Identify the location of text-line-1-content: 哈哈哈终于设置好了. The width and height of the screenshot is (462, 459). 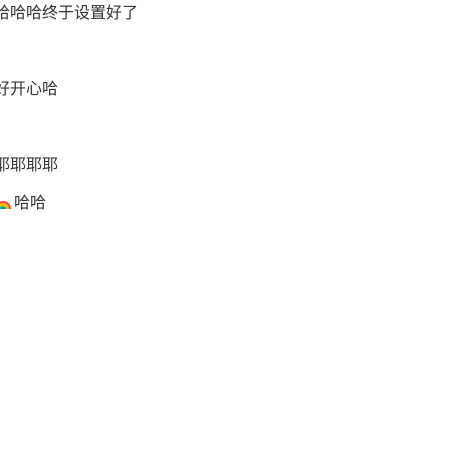
(69, 12).